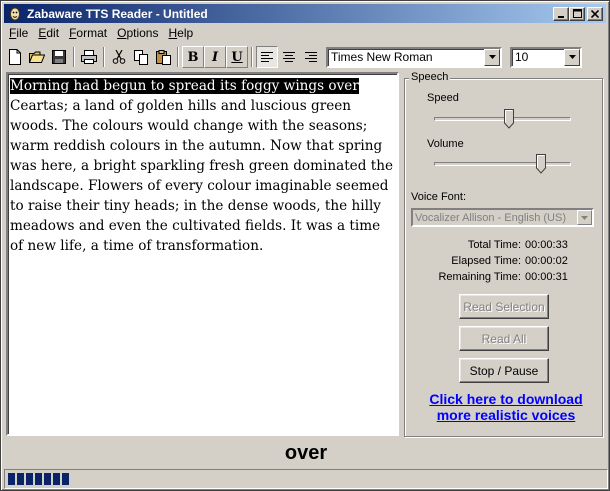  I want to click on font-name-value: Times New Roman, so click(382, 57).